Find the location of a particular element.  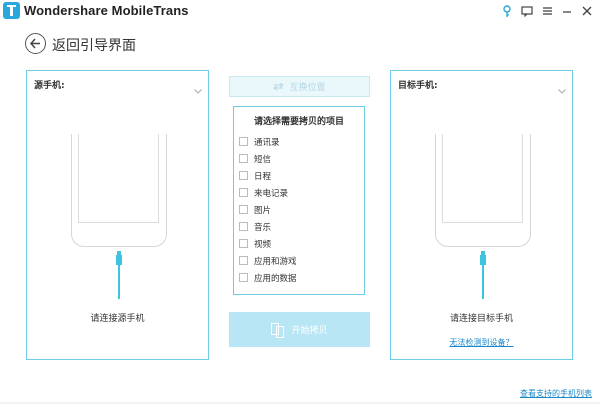

copy-items-title: 请选择需要拷贝的项目 is located at coordinates (298, 122).